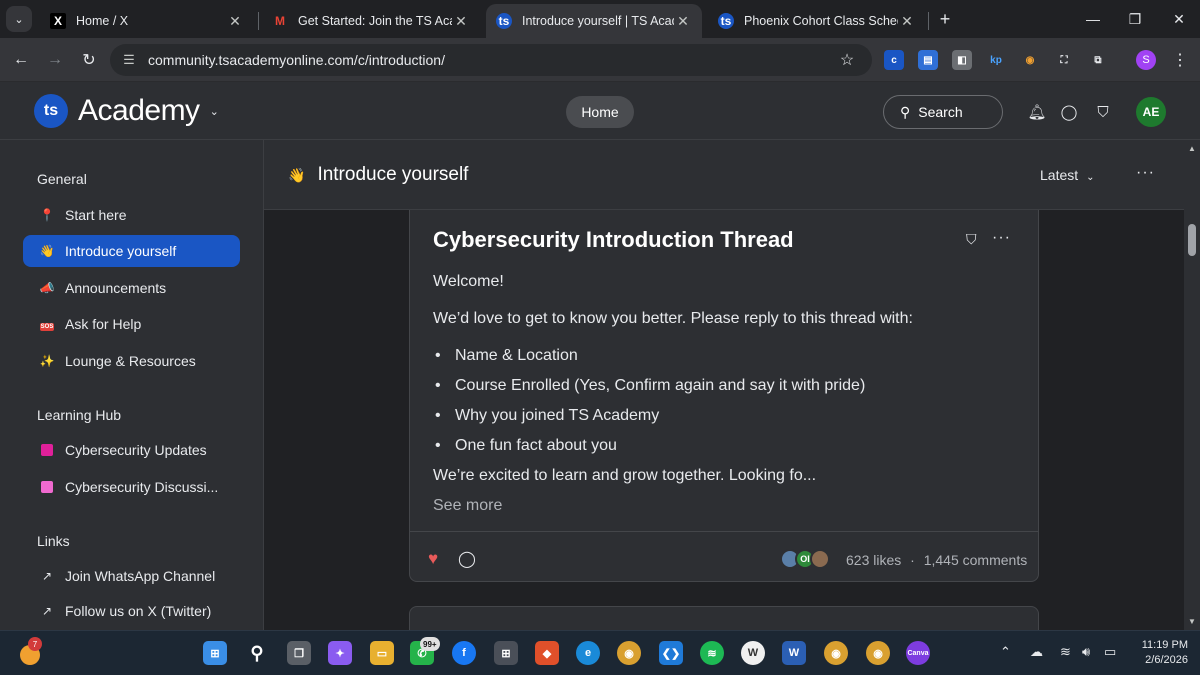 The height and width of the screenshot is (675, 1200). Describe the element at coordinates (1036, 652) in the screenshot. I see `onedrive-icon: ☁` at that location.